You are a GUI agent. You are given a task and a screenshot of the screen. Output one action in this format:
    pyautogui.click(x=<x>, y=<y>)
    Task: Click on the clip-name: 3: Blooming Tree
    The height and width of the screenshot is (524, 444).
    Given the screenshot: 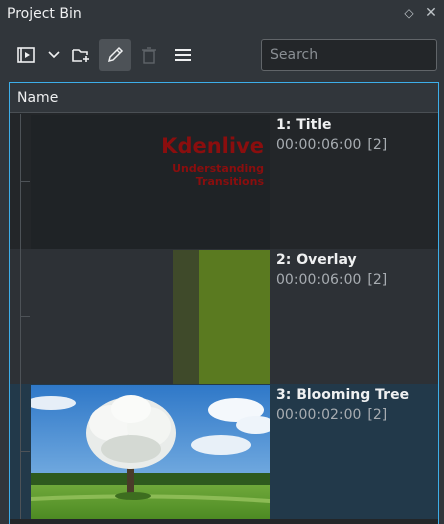 What is the action you would take?
    pyautogui.click(x=343, y=395)
    